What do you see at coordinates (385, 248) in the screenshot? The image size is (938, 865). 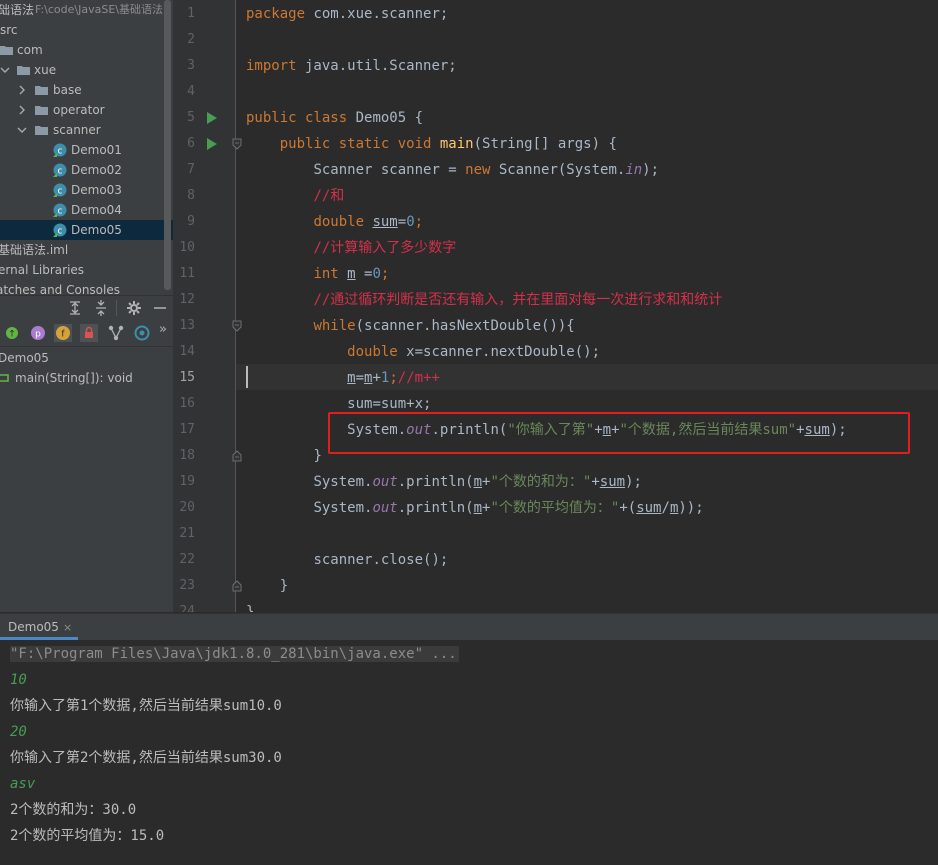 I see `code-line-10: //计算输入了多少数字` at bounding box center [385, 248].